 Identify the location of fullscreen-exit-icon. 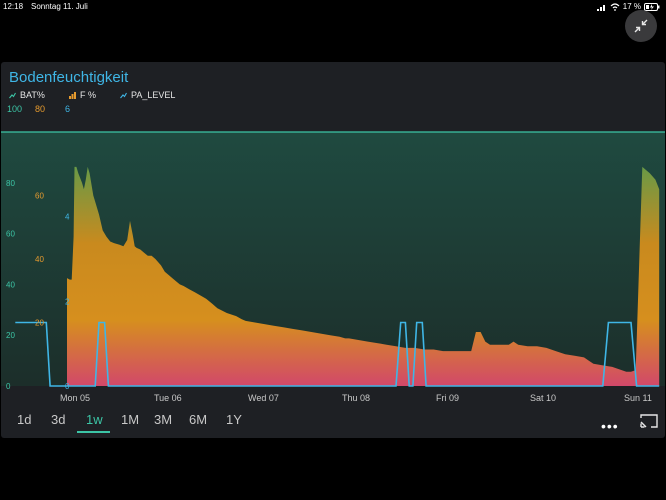
(649, 421).